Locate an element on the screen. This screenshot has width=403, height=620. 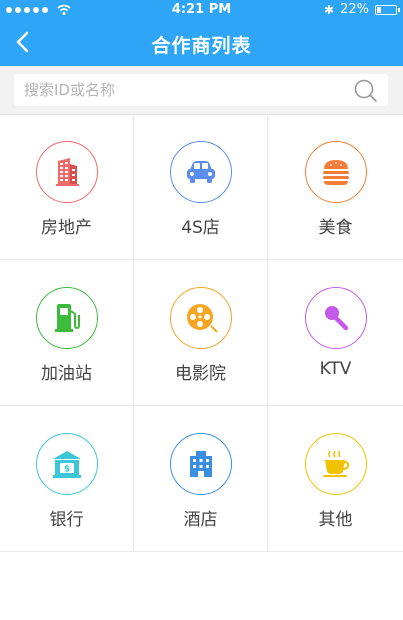
gas-pump-icon is located at coordinates (67, 318).